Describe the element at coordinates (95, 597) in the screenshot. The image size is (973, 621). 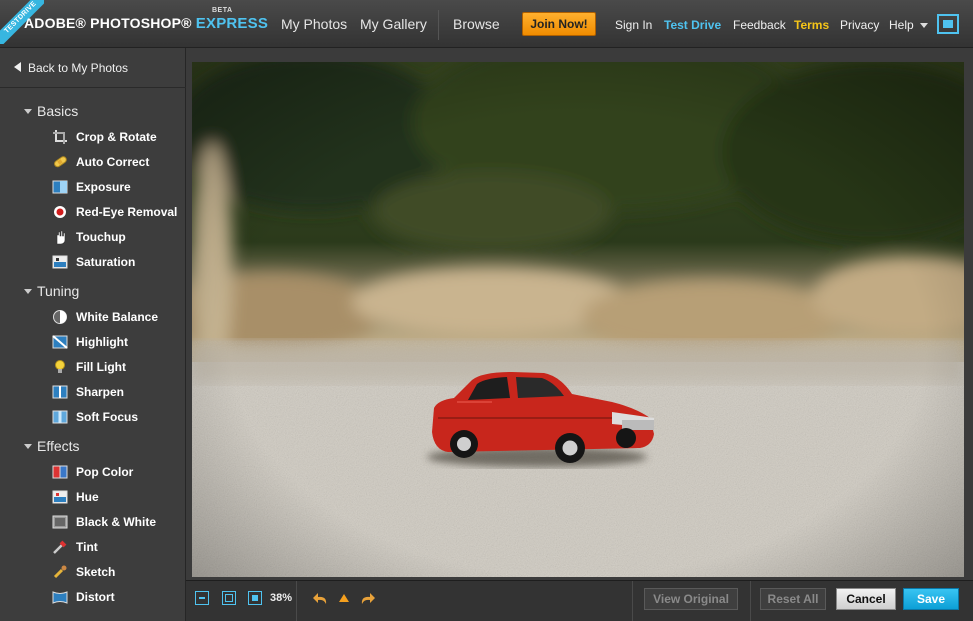
I see `tool-label: Distort` at that location.